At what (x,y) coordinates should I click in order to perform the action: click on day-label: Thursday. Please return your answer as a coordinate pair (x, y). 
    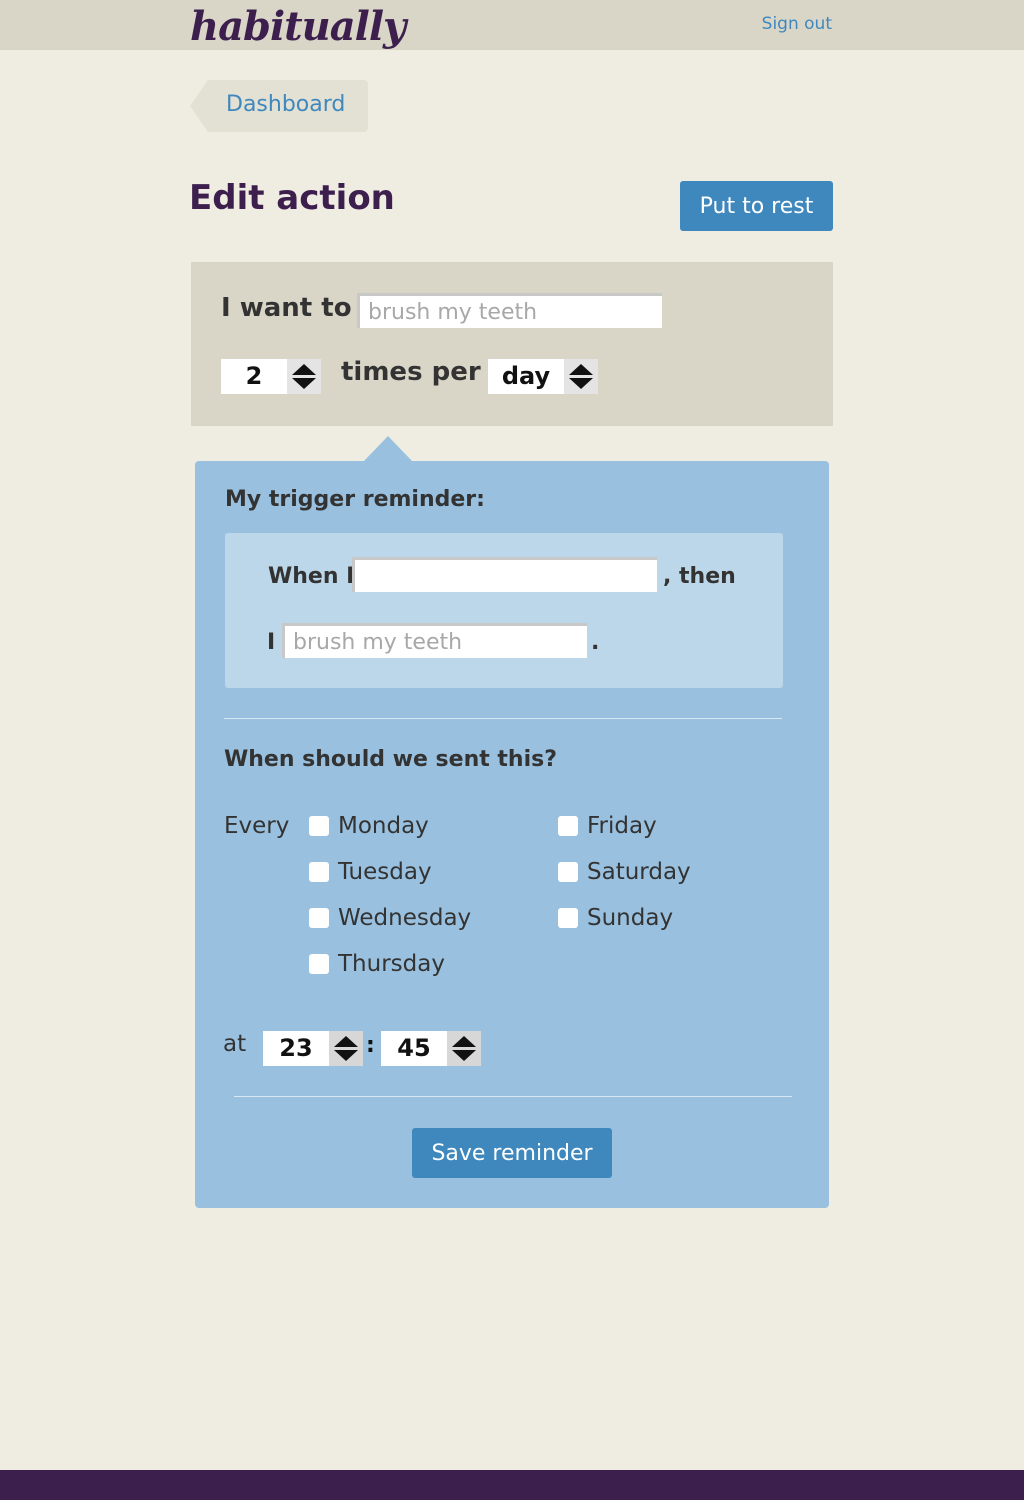
    Looking at the image, I should click on (391, 964).